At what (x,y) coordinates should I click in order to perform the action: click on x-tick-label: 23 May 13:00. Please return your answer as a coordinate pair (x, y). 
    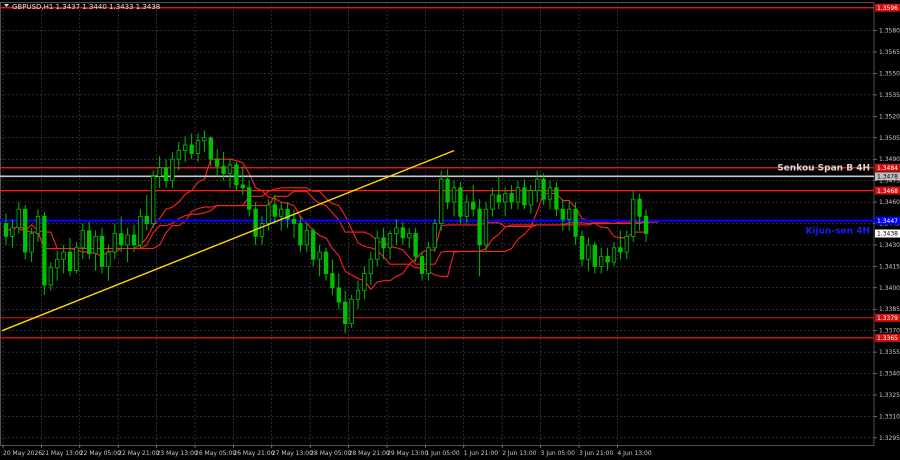
    Looking at the image, I should click on (177, 453).